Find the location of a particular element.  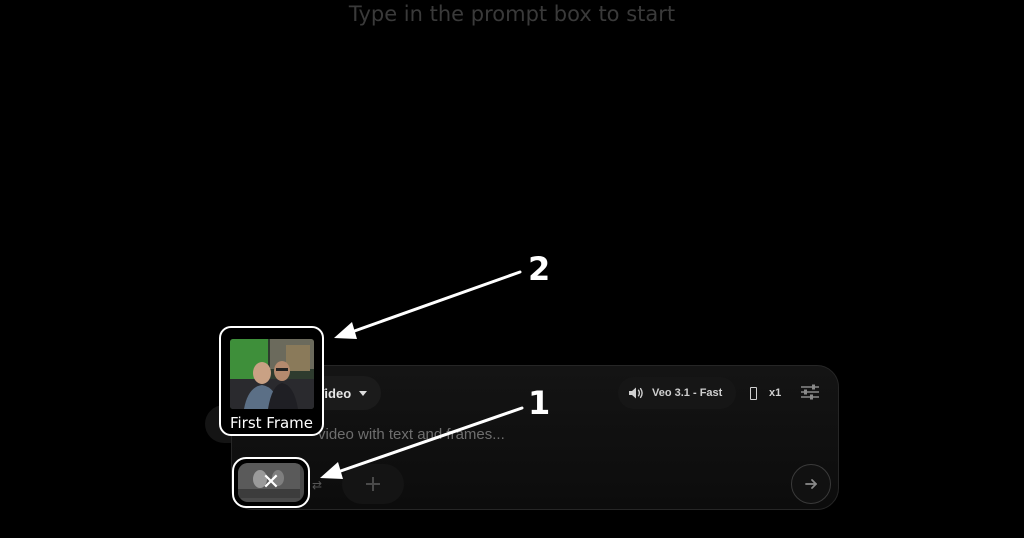

output-settings: x1 is located at coordinates (765, 393).